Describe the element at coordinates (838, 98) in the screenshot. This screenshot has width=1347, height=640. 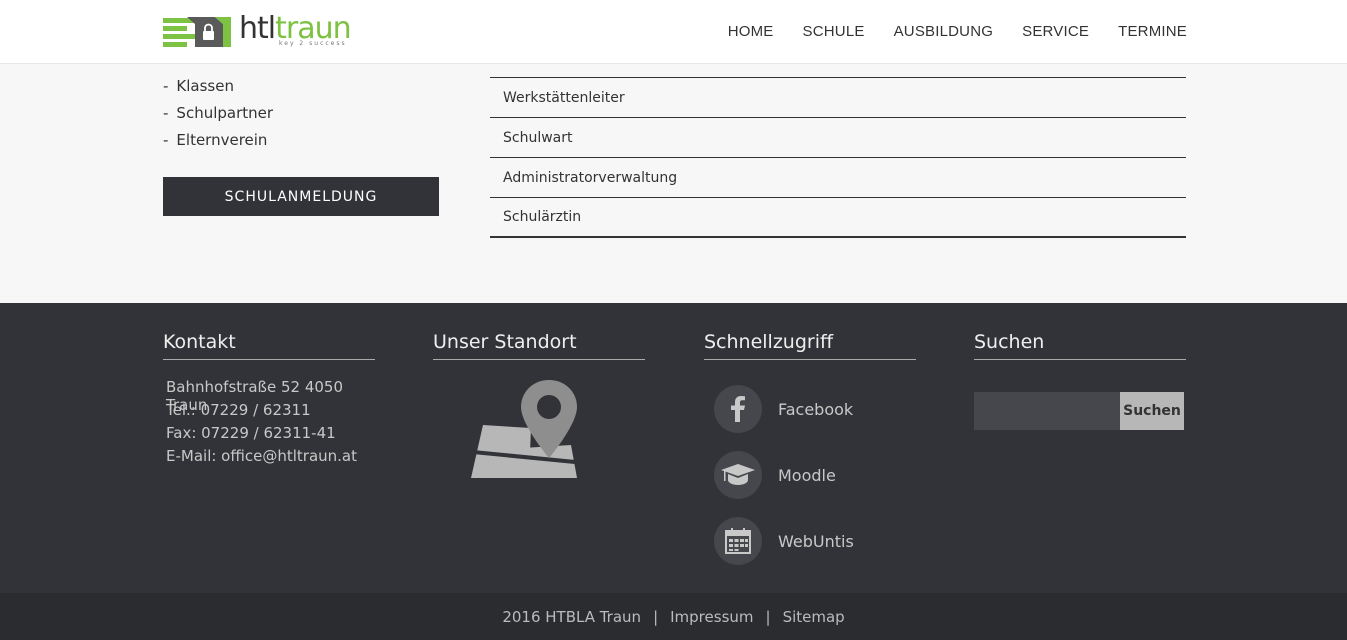
I see `staff-row-werkstaettenleiter: Werkstättenleiter` at that location.